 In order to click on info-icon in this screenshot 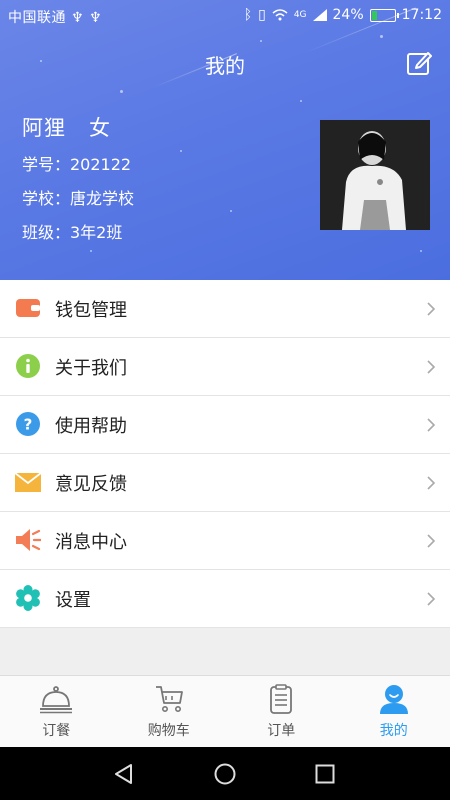, I will do `click(28, 366)`.